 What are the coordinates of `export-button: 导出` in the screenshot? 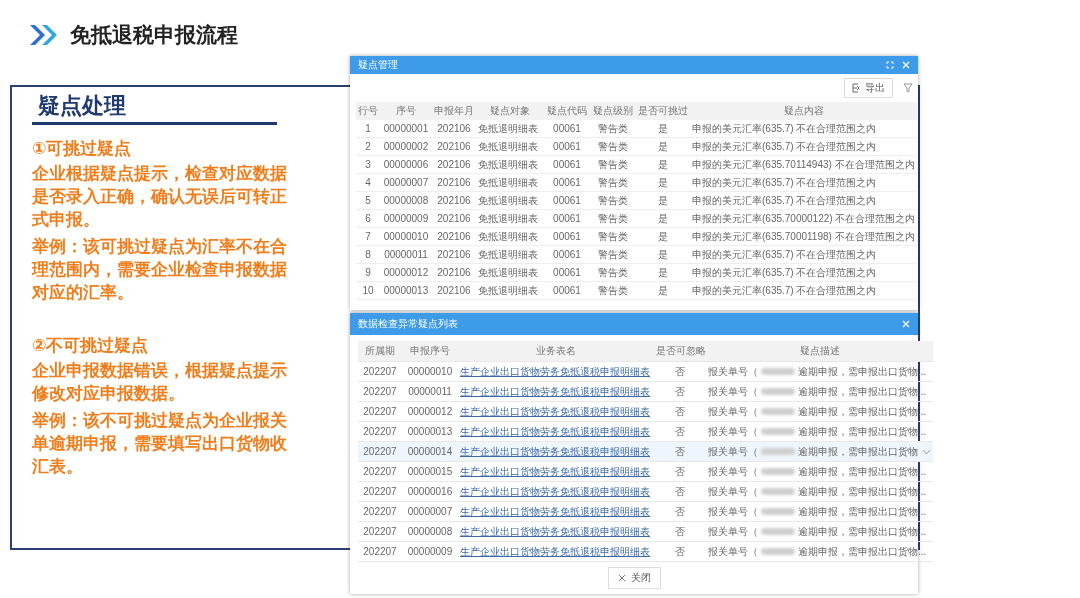 It's located at (869, 88).